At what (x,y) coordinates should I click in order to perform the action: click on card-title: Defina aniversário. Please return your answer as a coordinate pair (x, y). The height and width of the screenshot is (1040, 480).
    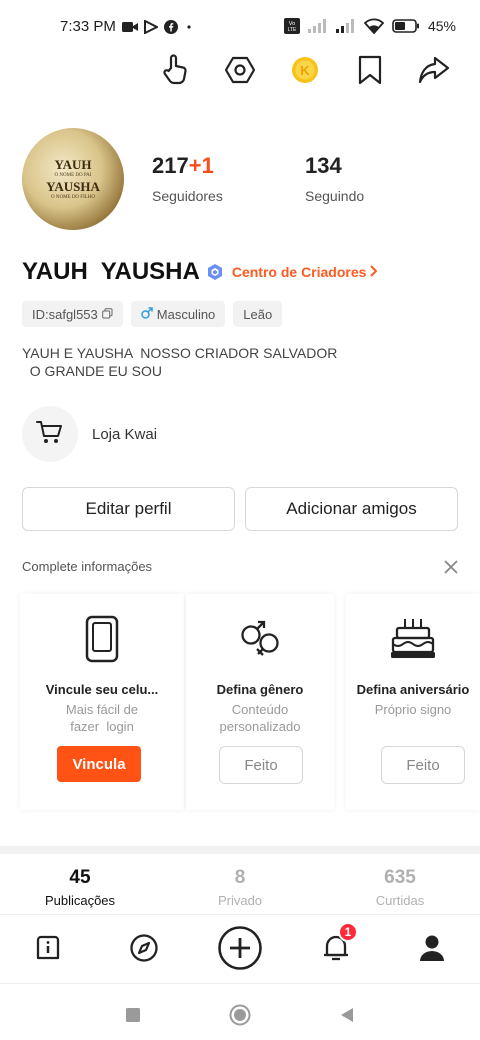
    Looking at the image, I should click on (413, 689).